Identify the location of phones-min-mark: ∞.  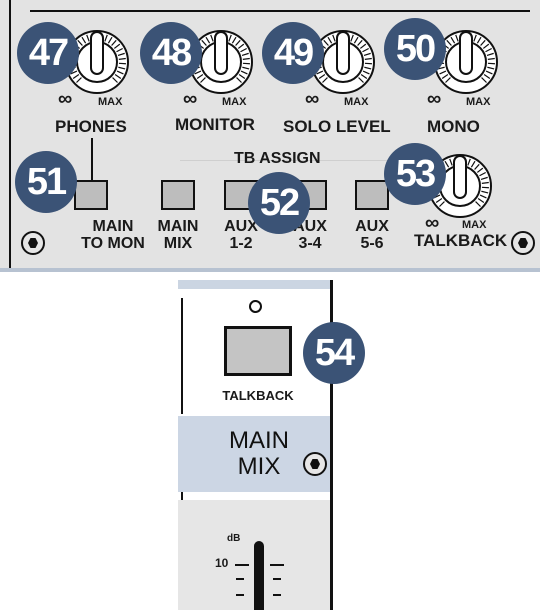
(65, 99).